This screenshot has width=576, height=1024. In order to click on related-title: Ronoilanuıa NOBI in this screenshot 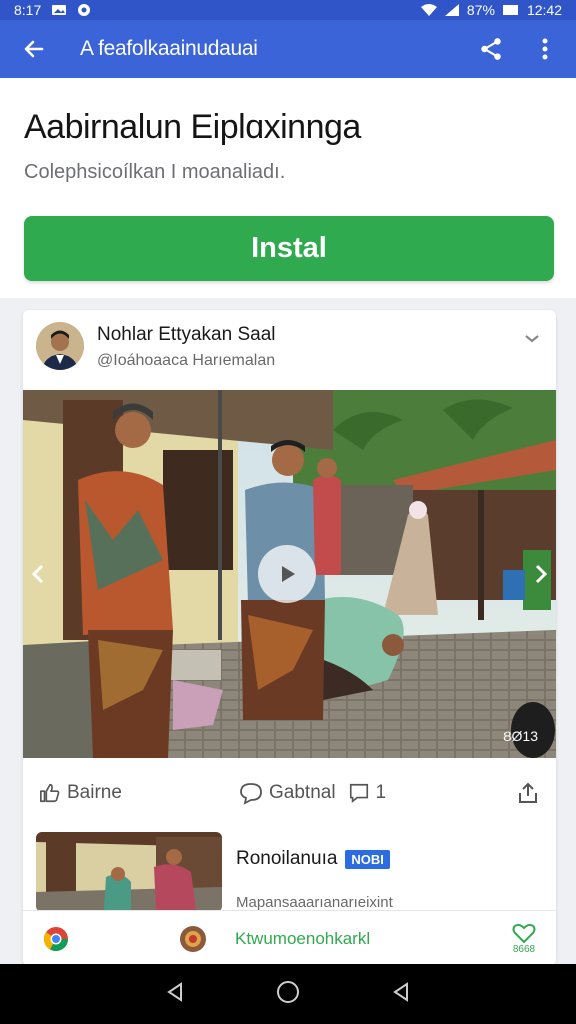, I will do `click(313, 859)`.